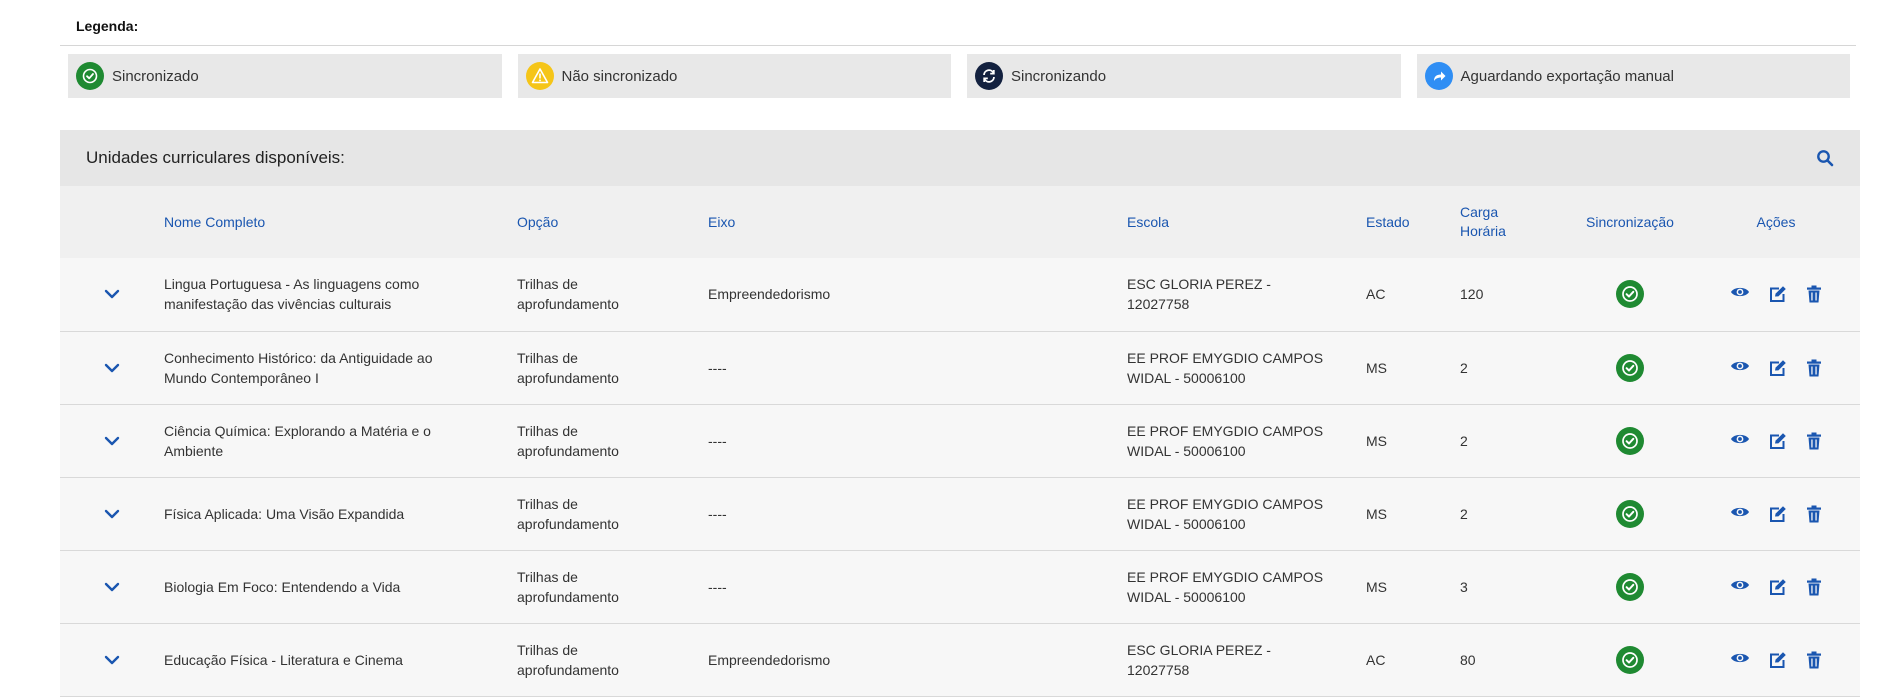 The height and width of the screenshot is (697, 1904). I want to click on cell-escola-line2: 12027758, so click(1158, 669).